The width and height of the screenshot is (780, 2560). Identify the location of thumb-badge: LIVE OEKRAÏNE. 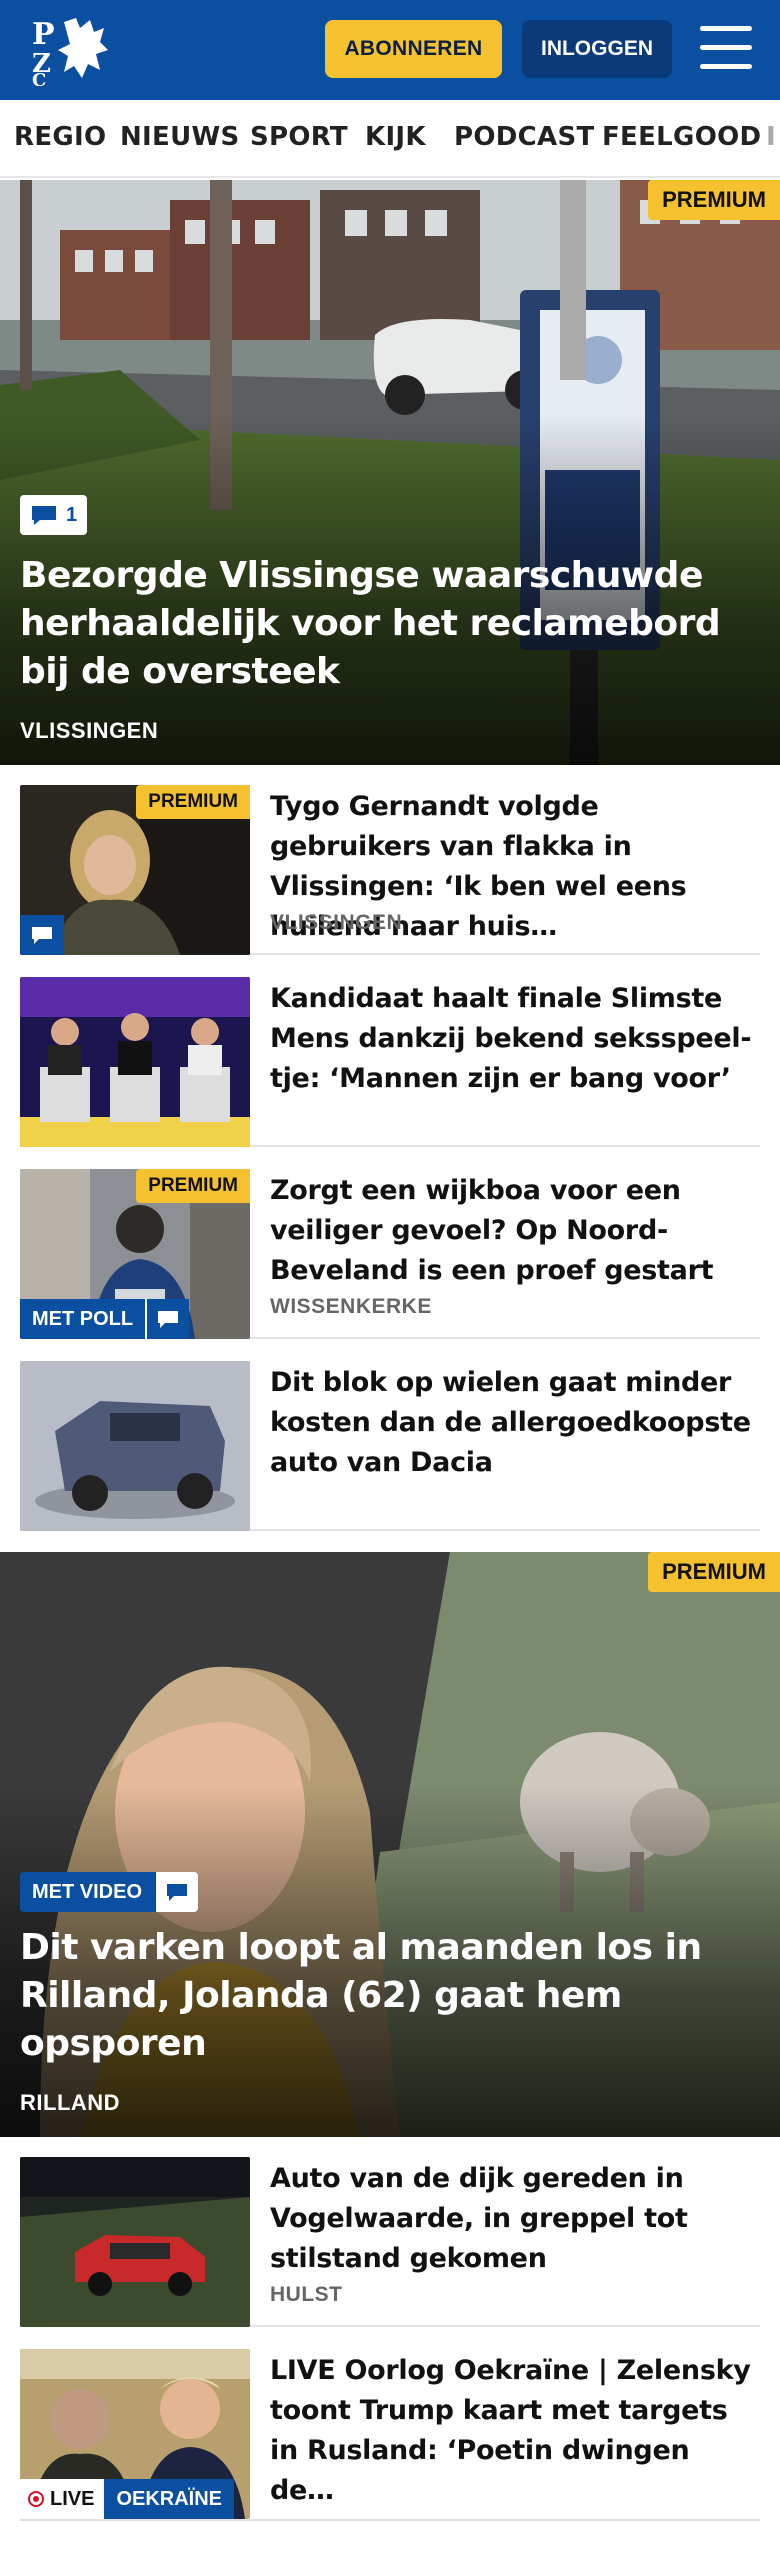
(127, 2499).